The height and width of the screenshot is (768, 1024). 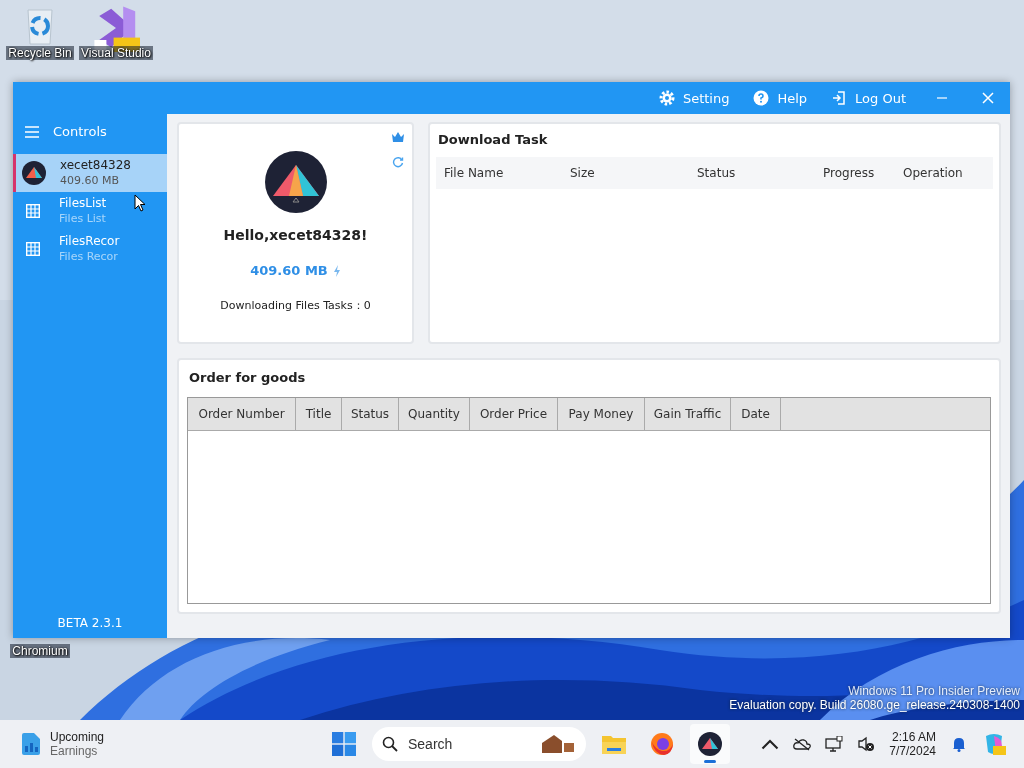 I want to click on cloud-icon, so click(x=802, y=744).